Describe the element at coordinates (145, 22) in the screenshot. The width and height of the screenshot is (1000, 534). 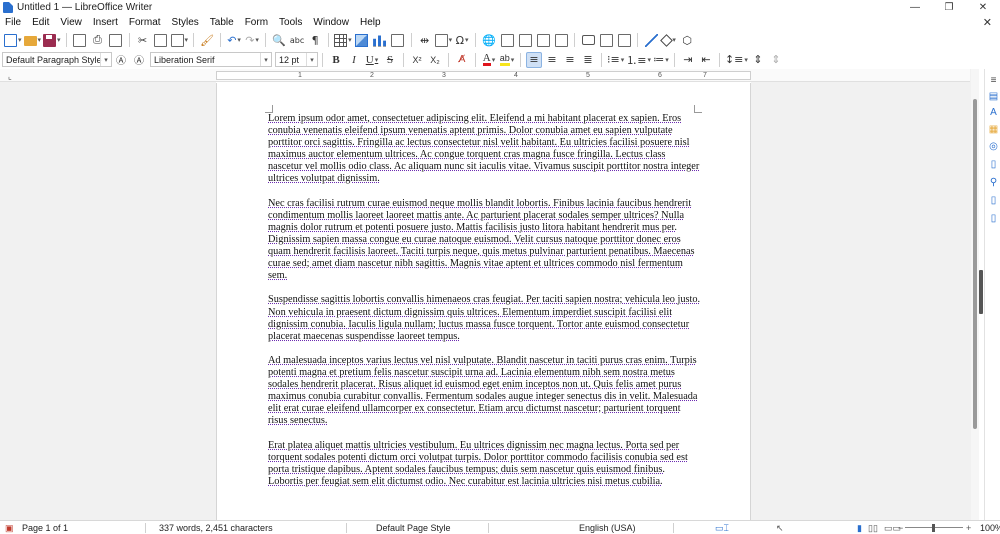
I see `menu-format: Format` at that location.